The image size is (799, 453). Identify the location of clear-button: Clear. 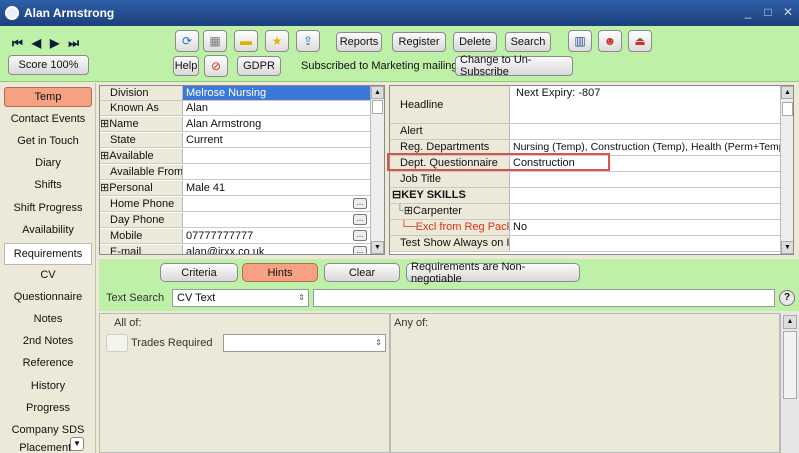
(362, 272).